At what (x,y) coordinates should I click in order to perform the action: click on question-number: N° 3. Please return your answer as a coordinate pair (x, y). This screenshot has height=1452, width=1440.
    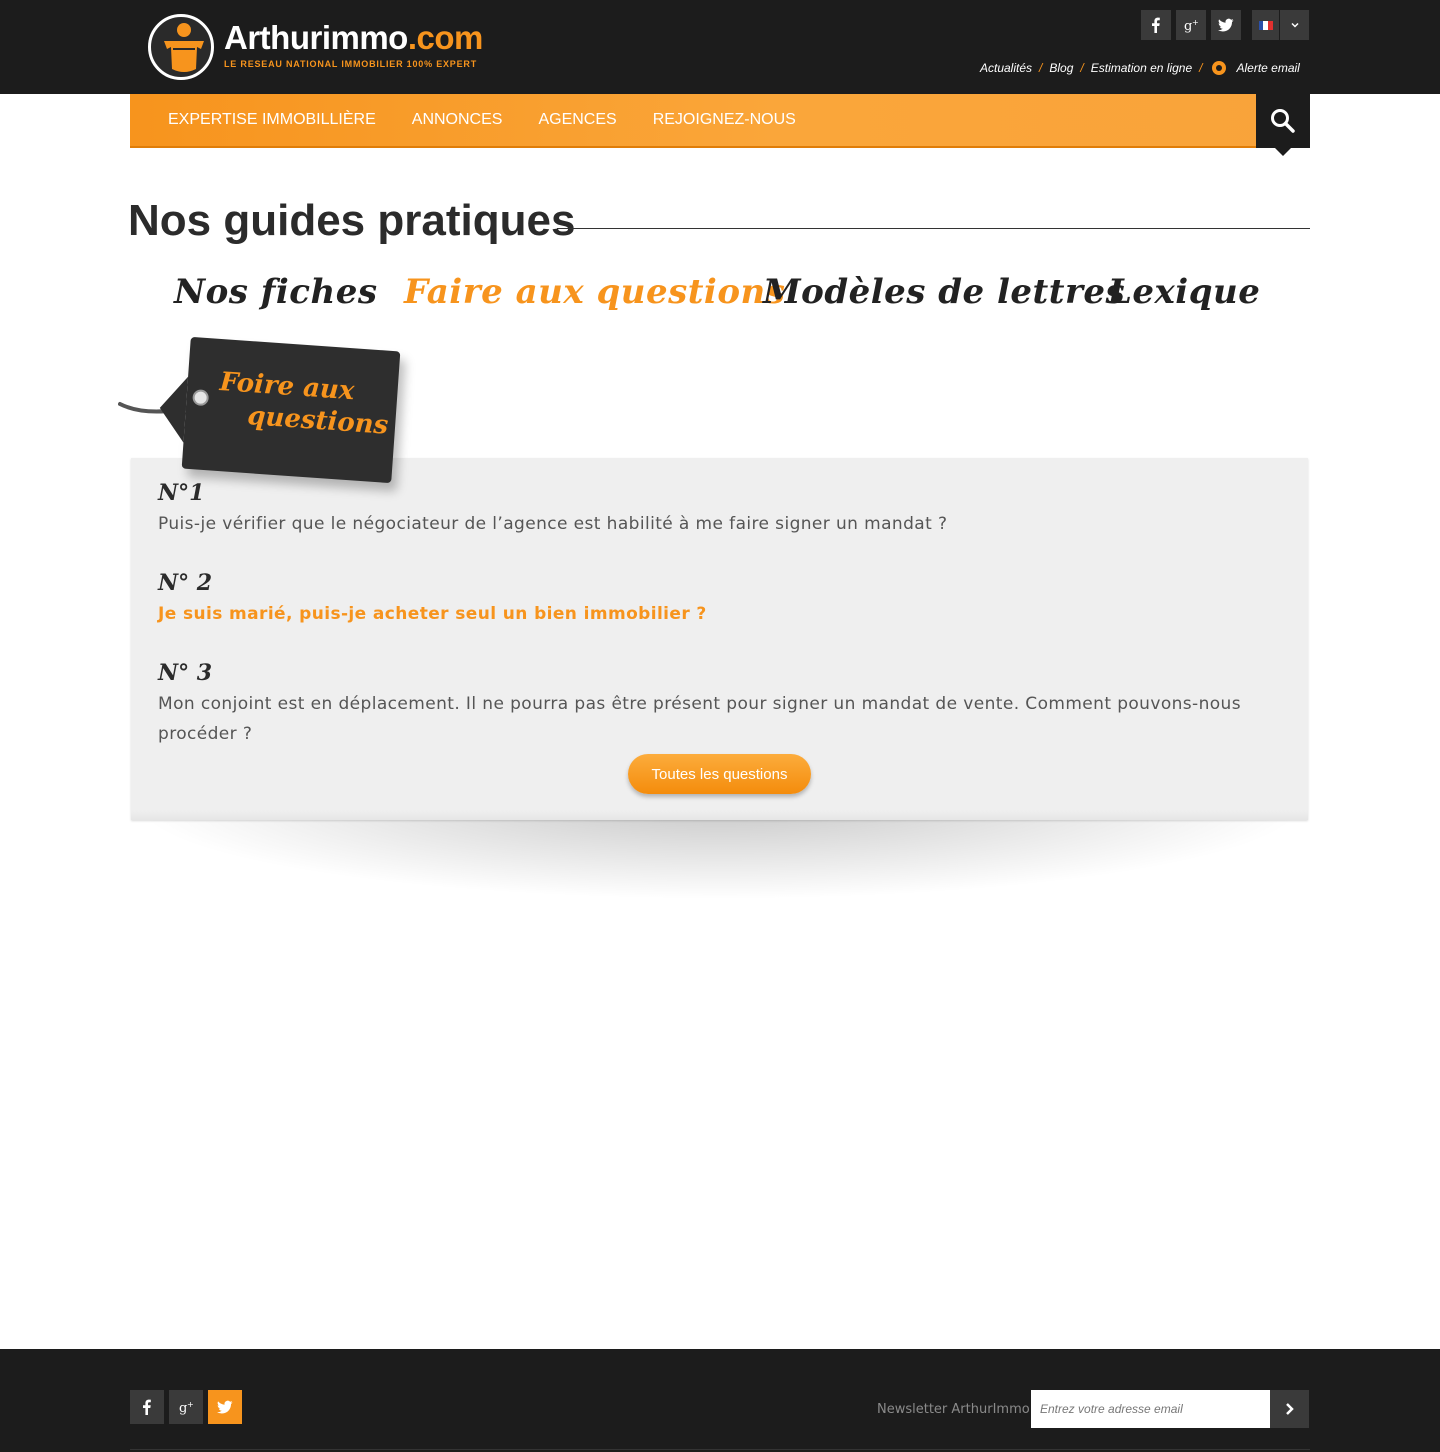
    Looking at the image, I should click on (185, 673).